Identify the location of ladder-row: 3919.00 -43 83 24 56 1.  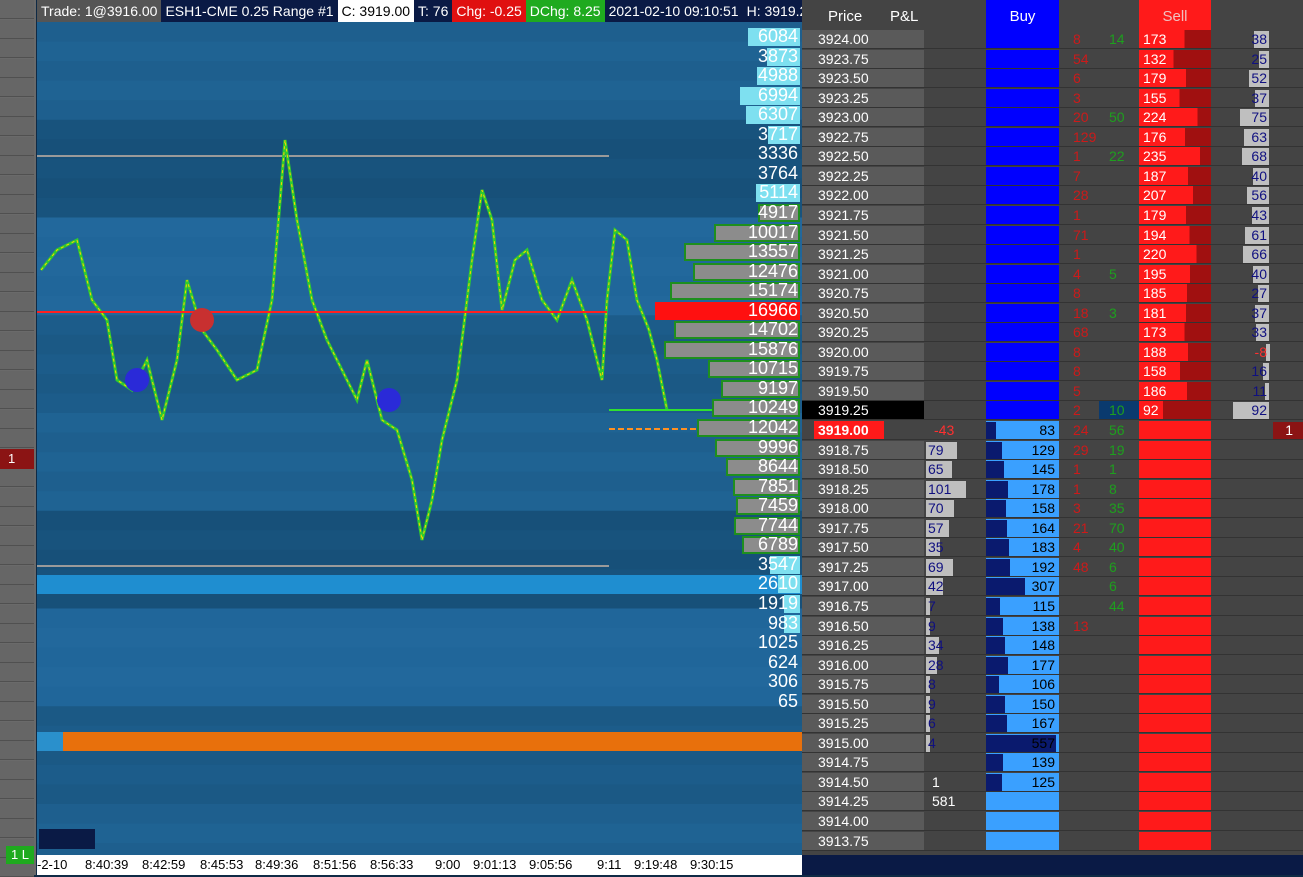
(1052, 430).